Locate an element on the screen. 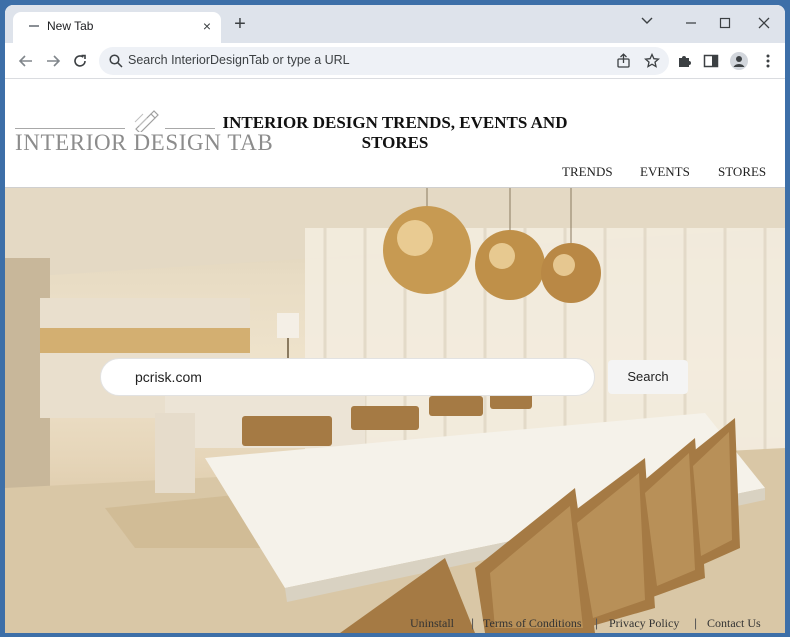 The image size is (790, 637). tab-search-chevron-icon is located at coordinates (647, 23).